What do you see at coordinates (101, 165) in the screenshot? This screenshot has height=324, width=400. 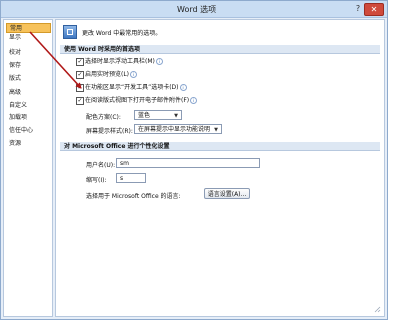 I see `username-label: 用户名(U):` at bounding box center [101, 165].